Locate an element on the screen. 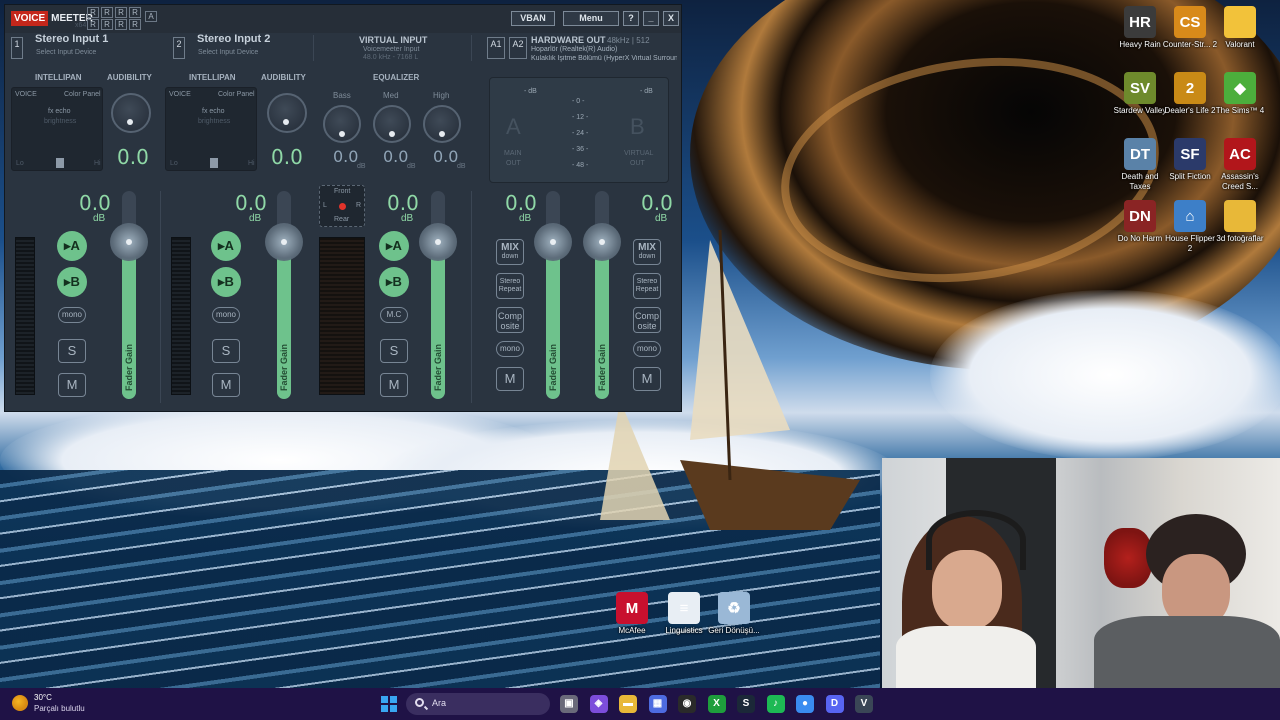  virtual-fader-handle is located at coordinates (438, 242).